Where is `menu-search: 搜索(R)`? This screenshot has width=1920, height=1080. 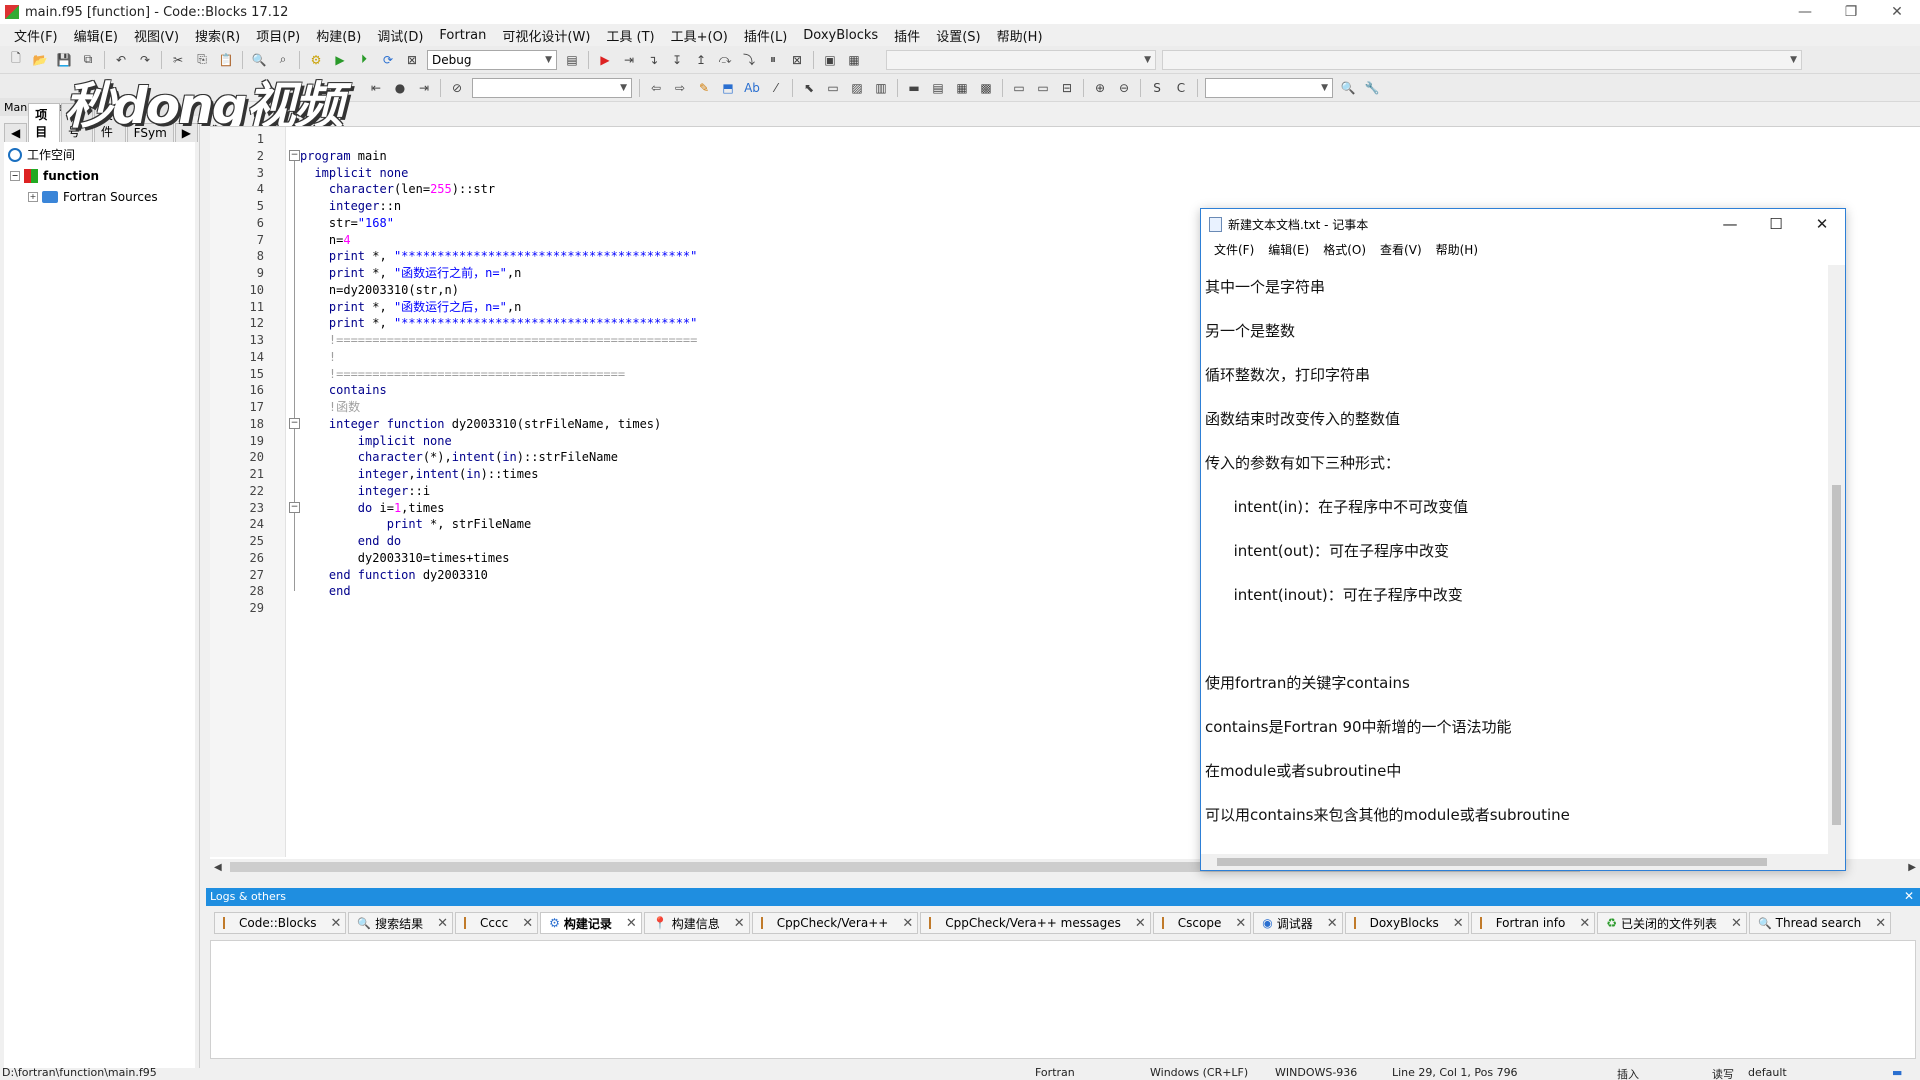
menu-search: 搜索(R) is located at coordinates (217, 35).